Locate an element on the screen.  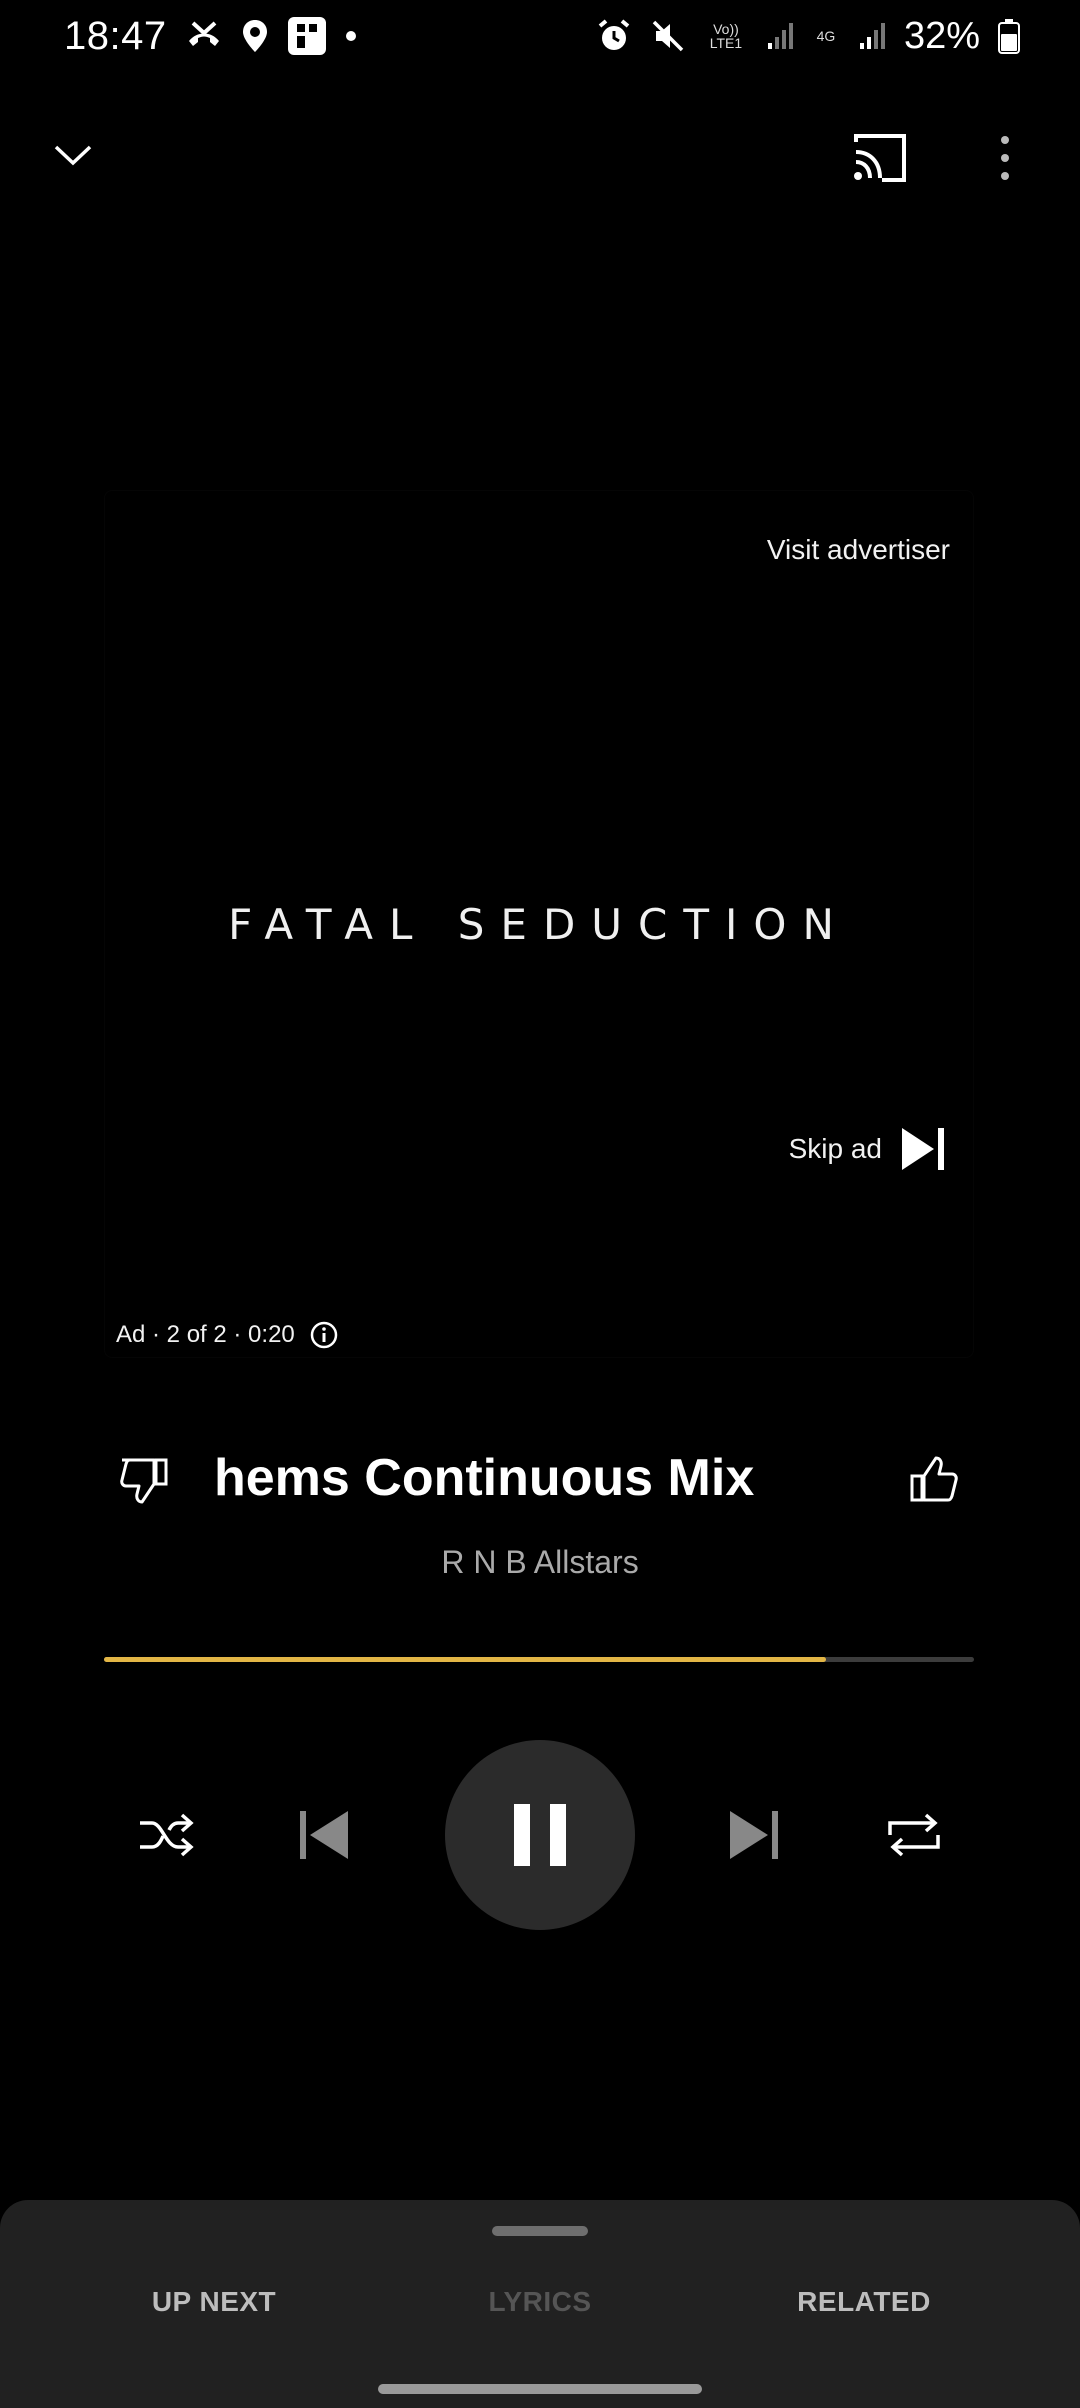
progress-fill is located at coordinates (465, 1659).